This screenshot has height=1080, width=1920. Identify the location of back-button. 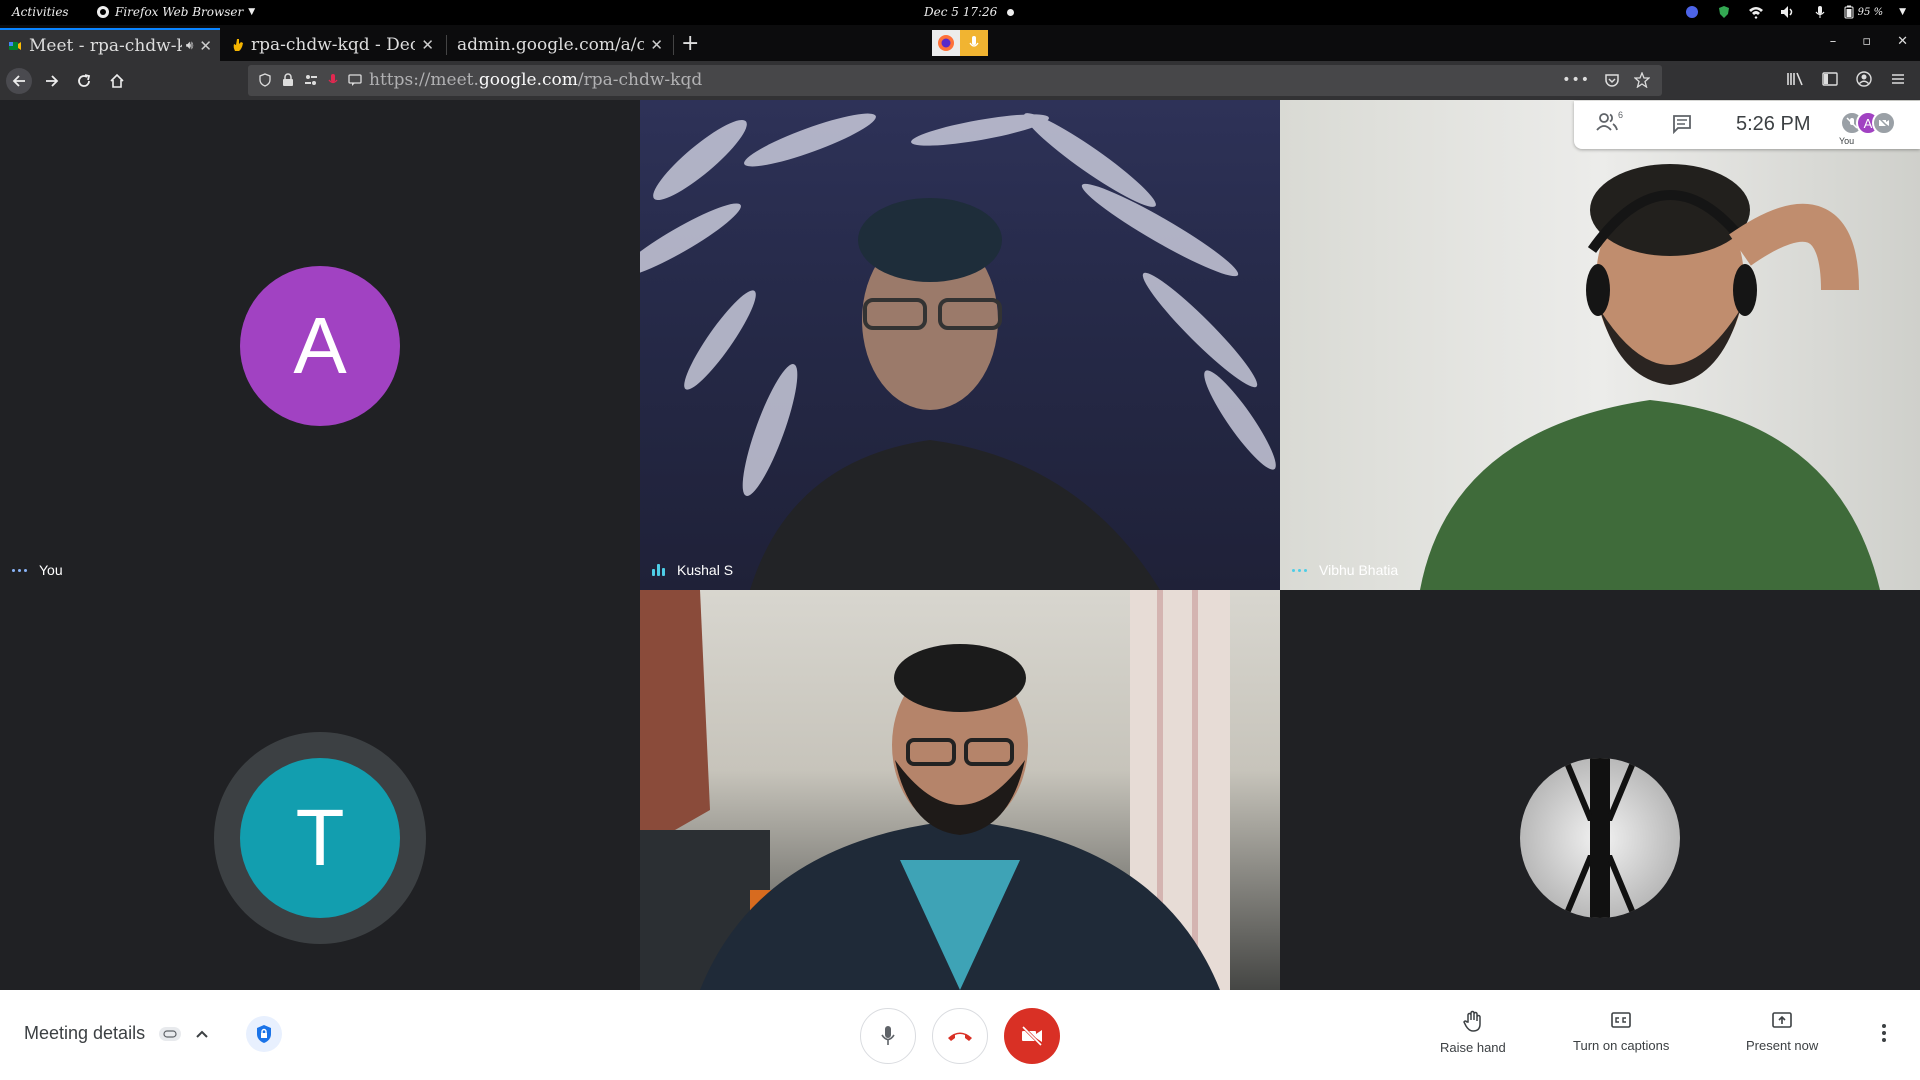
(19, 81).